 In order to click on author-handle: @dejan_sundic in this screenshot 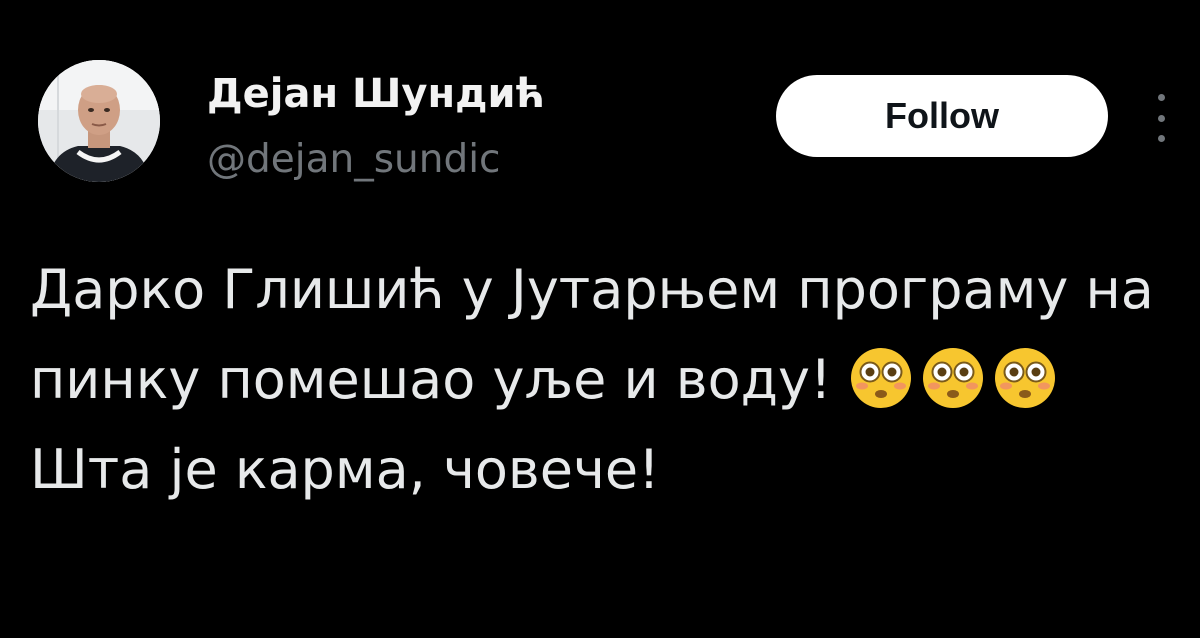, I will do `click(354, 160)`.